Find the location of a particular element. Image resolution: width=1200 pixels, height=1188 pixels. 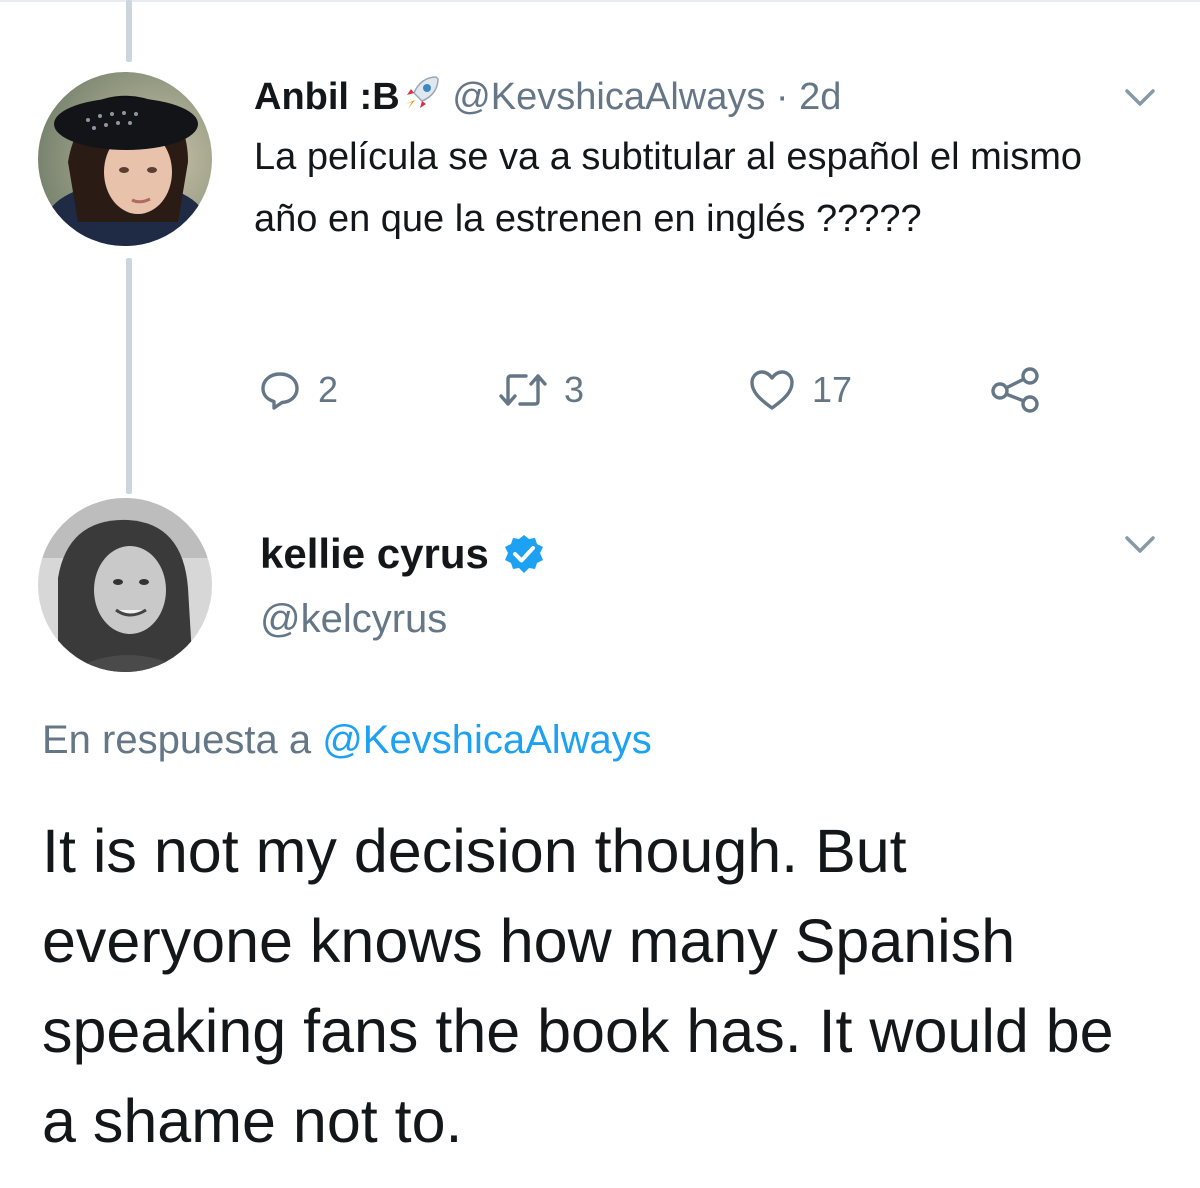

verified-badge-icon is located at coordinates (523, 554).